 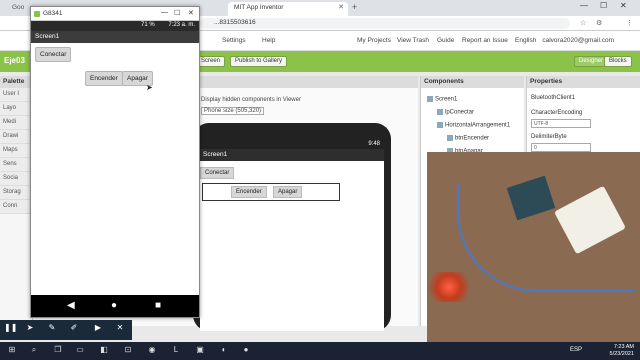 I want to click on encender-button: Encender, so click(x=104, y=78).